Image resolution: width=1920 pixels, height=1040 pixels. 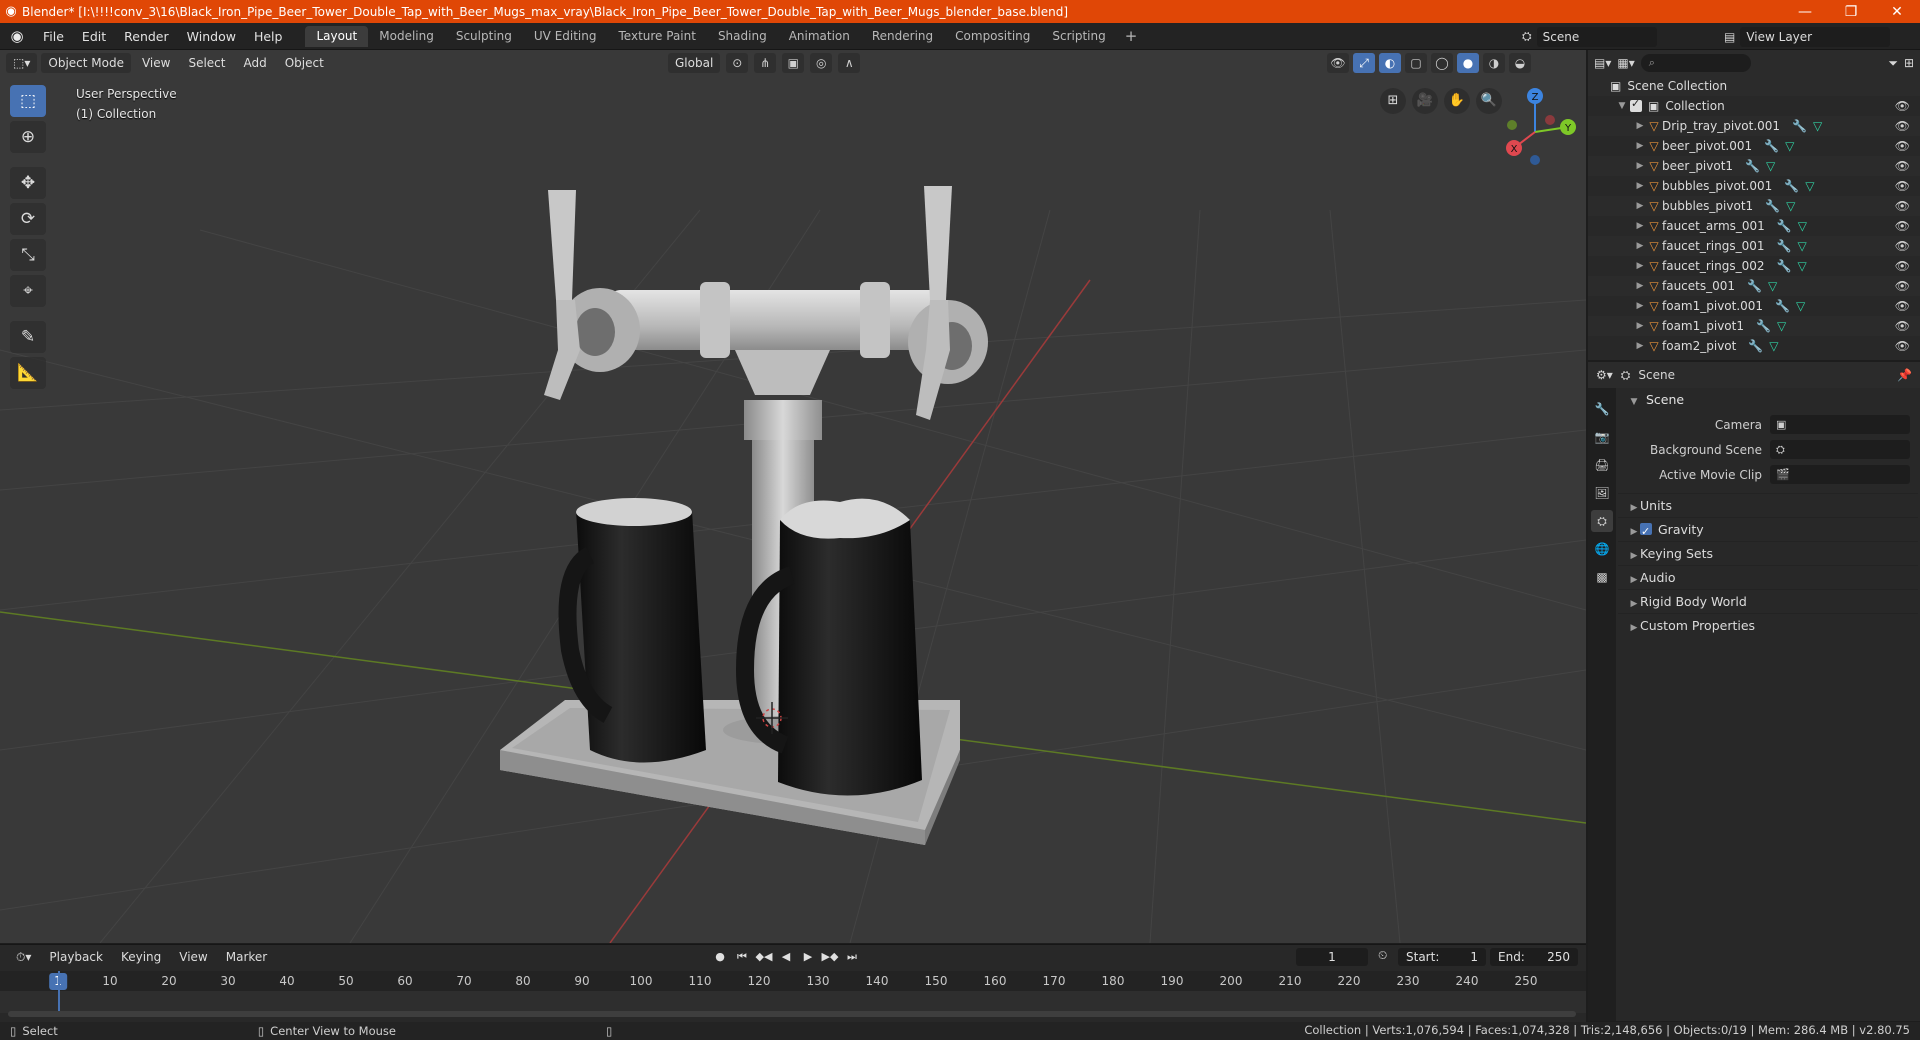 What do you see at coordinates (1754, 266) in the screenshot?
I see `outliner-object-row: ▶ ▽ faucet_rings_002 🔧 ▽ 👁` at bounding box center [1754, 266].